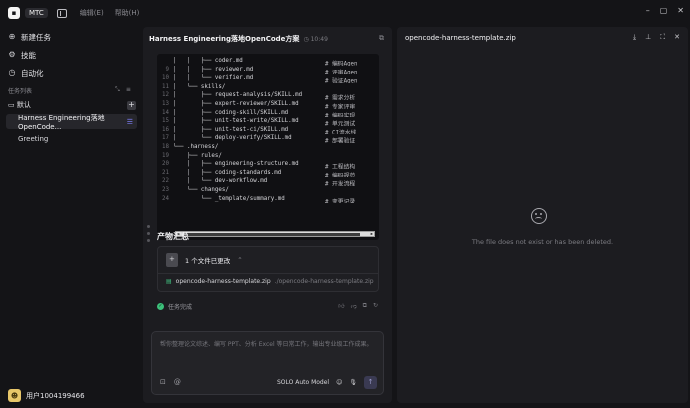 The height and width of the screenshot is (408, 690). What do you see at coordinates (12, 72) in the screenshot?
I see `automation-icon: ◷` at bounding box center [12, 72].